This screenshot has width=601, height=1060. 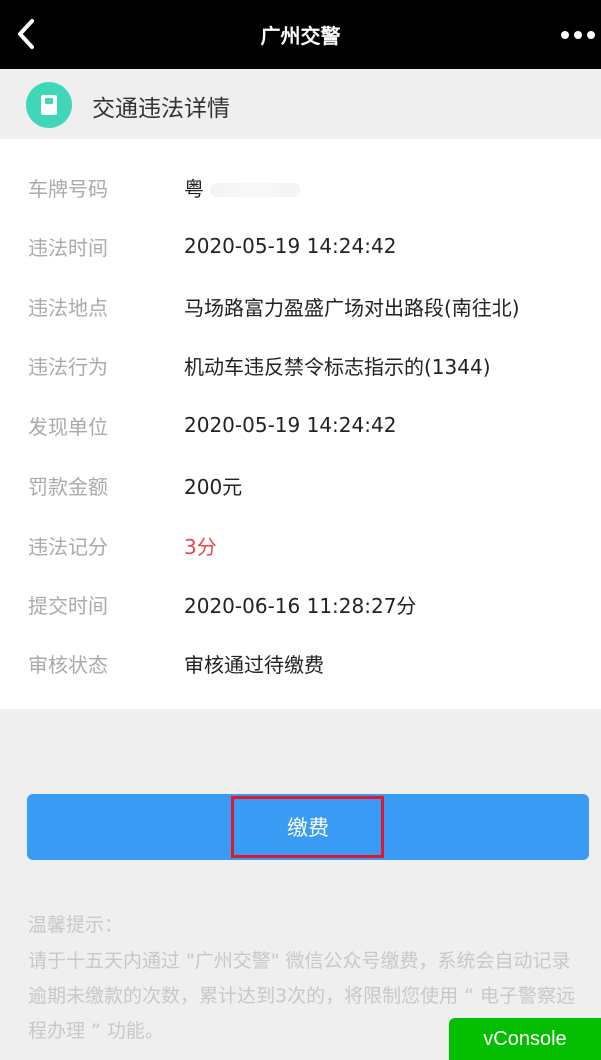 I want to click on detail-row-unit: 发现单位 2020-05-19 14:24:42, so click(x=300, y=425).